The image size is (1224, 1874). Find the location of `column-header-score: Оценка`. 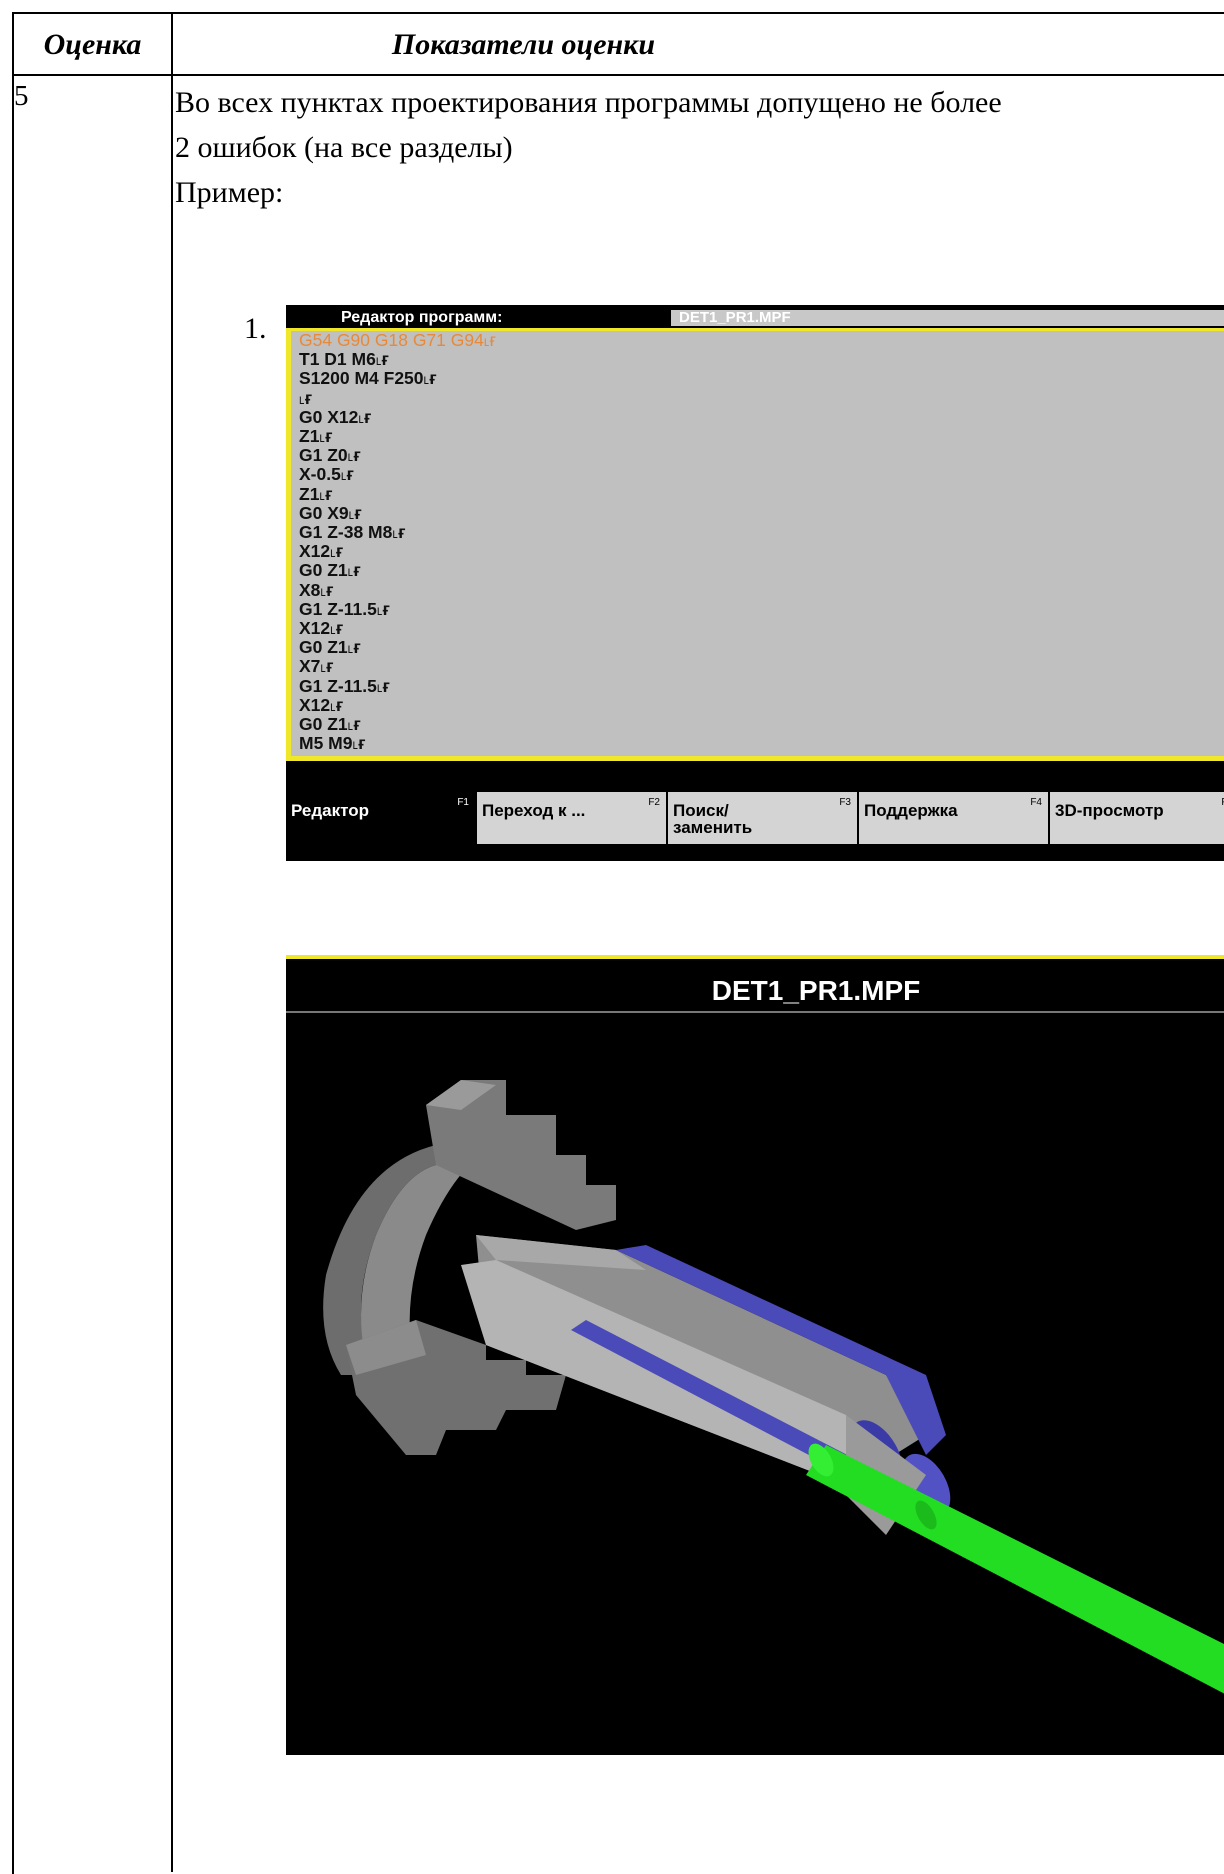

column-header-score: Оценка is located at coordinates (92, 44).